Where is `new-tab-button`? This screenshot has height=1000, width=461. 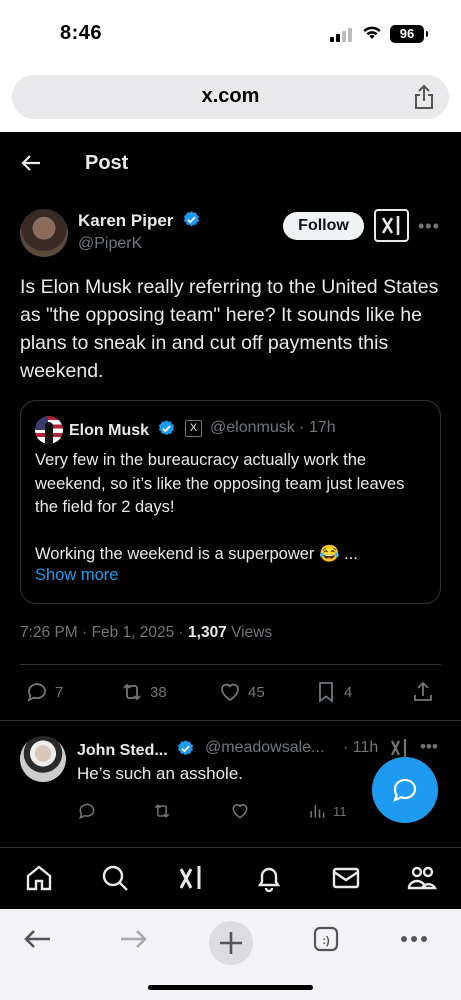 new-tab-button is located at coordinates (231, 943).